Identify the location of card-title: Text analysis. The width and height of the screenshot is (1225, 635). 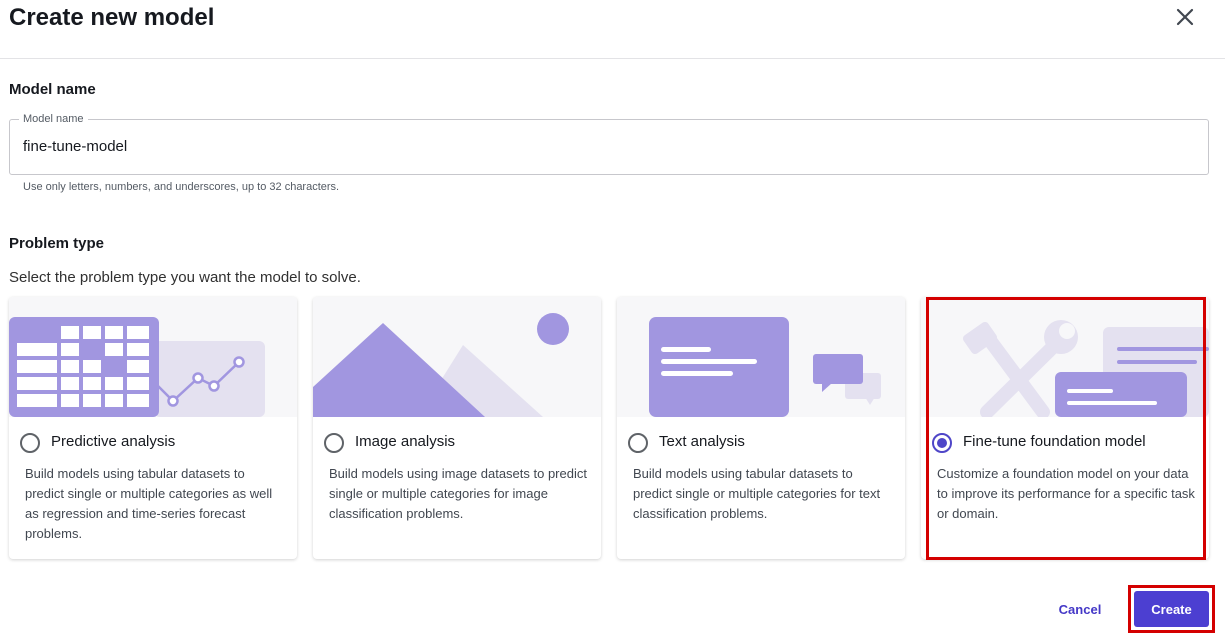
(702, 441).